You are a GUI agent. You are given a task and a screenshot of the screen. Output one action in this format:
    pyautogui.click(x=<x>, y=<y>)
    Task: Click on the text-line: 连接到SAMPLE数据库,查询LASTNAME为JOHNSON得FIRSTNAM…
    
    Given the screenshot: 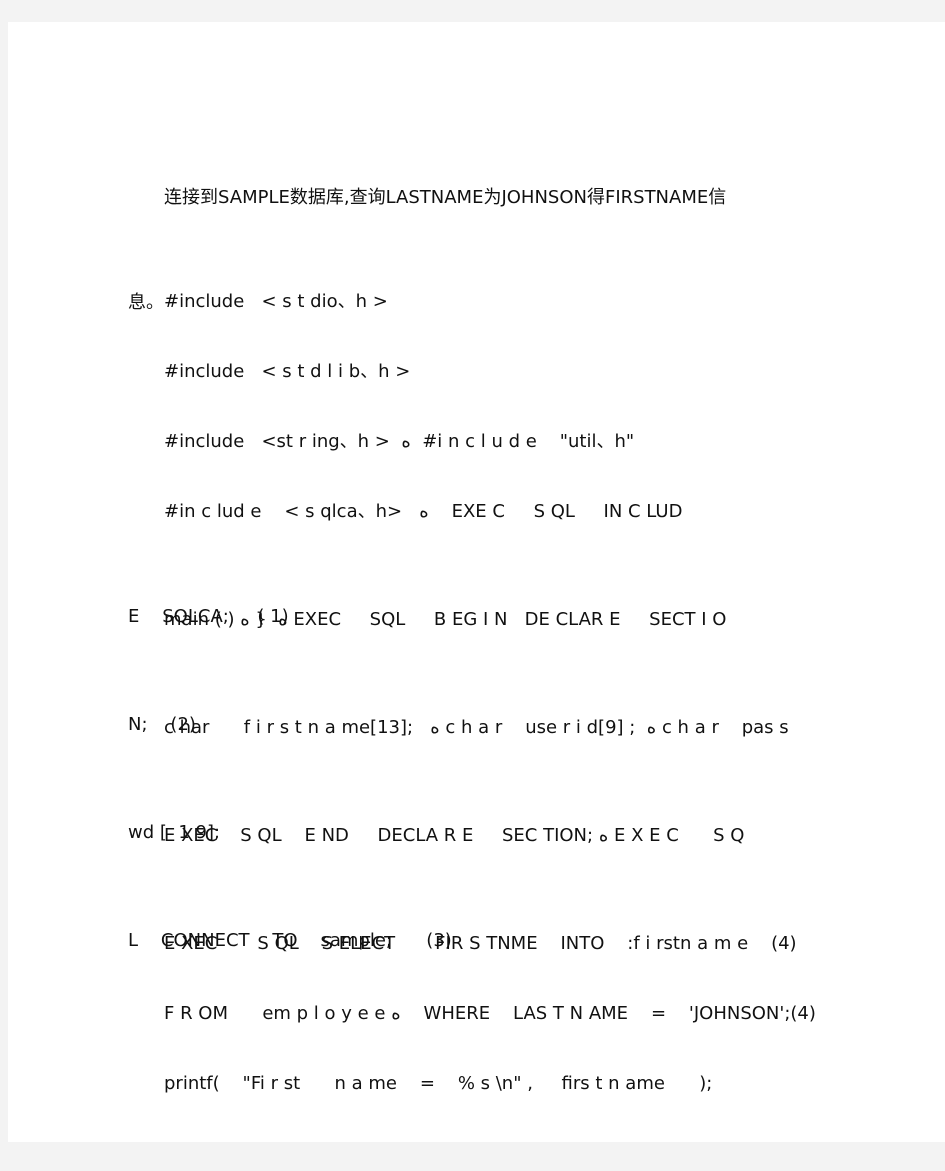 What is the action you would take?
    pyautogui.click(x=445, y=197)
    